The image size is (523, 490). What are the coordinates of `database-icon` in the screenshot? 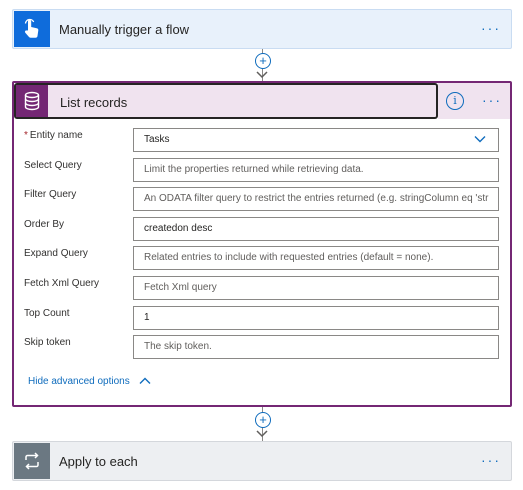 It's located at (32, 101).